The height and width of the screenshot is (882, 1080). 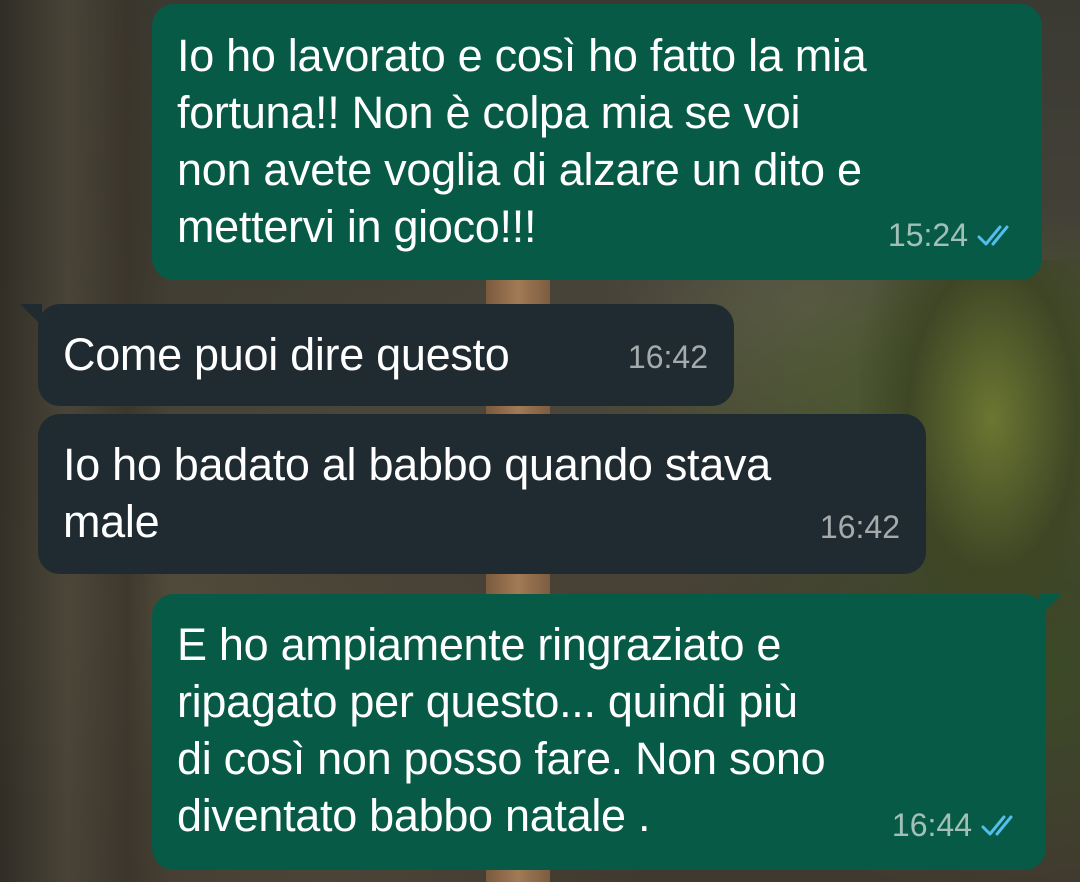 I want to click on message-meta: 16:44, so click(x=958, y=825).